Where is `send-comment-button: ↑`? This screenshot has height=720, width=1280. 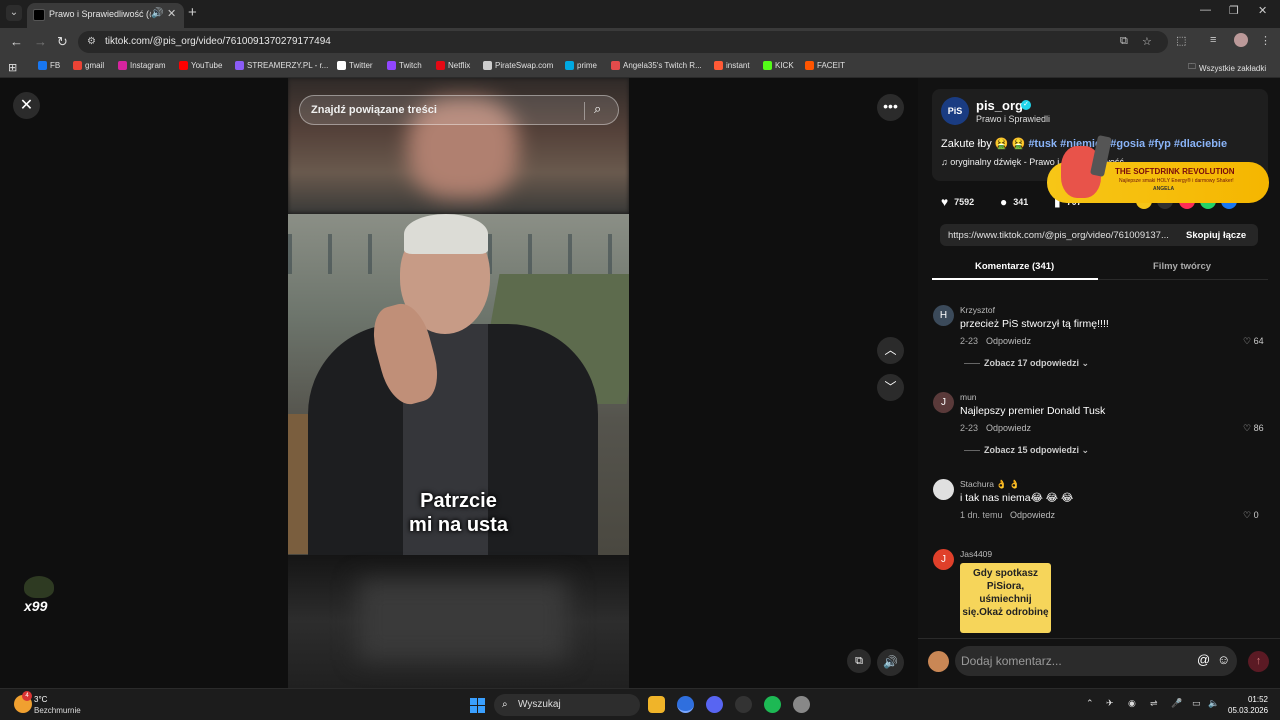 send-comment-button: ↑ is located at coordinates (1258, 661).